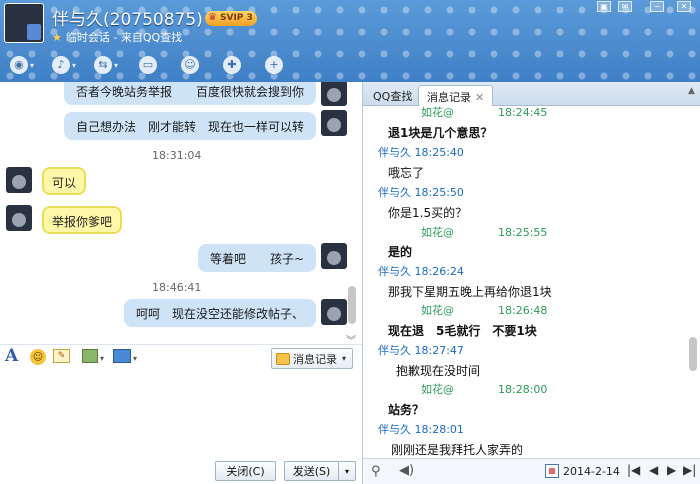 The height and width of the screenshot is (484, 700). Describe the element at coordinates (684, 6) in the screenshot. I see `close-window-button: ✕` at that location.